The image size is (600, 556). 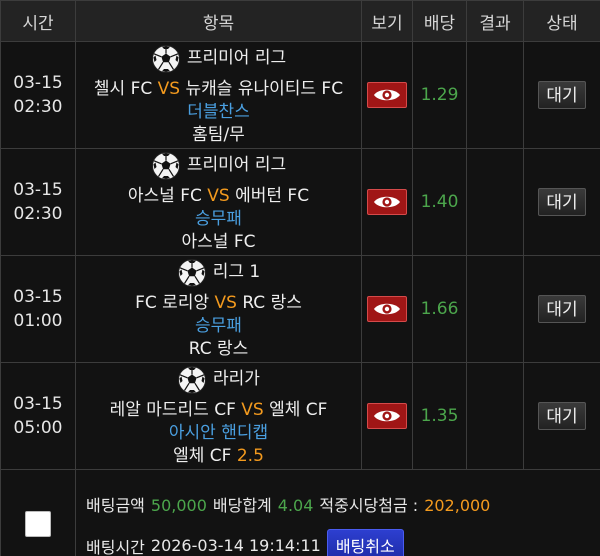 I want to click on bet-market: 승무패, so click(x=218, y=218).